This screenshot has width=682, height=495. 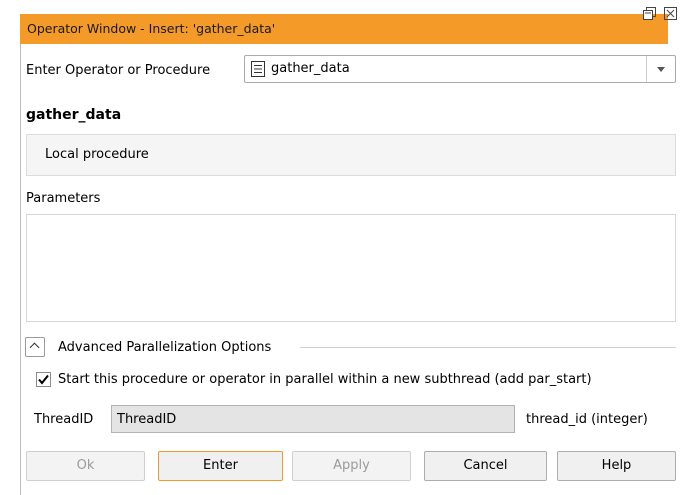 What do you see at coordinates (147, 419) in the screenshot?
I see `thread-id-value: ThreadID` at bounding box center [147, 419].